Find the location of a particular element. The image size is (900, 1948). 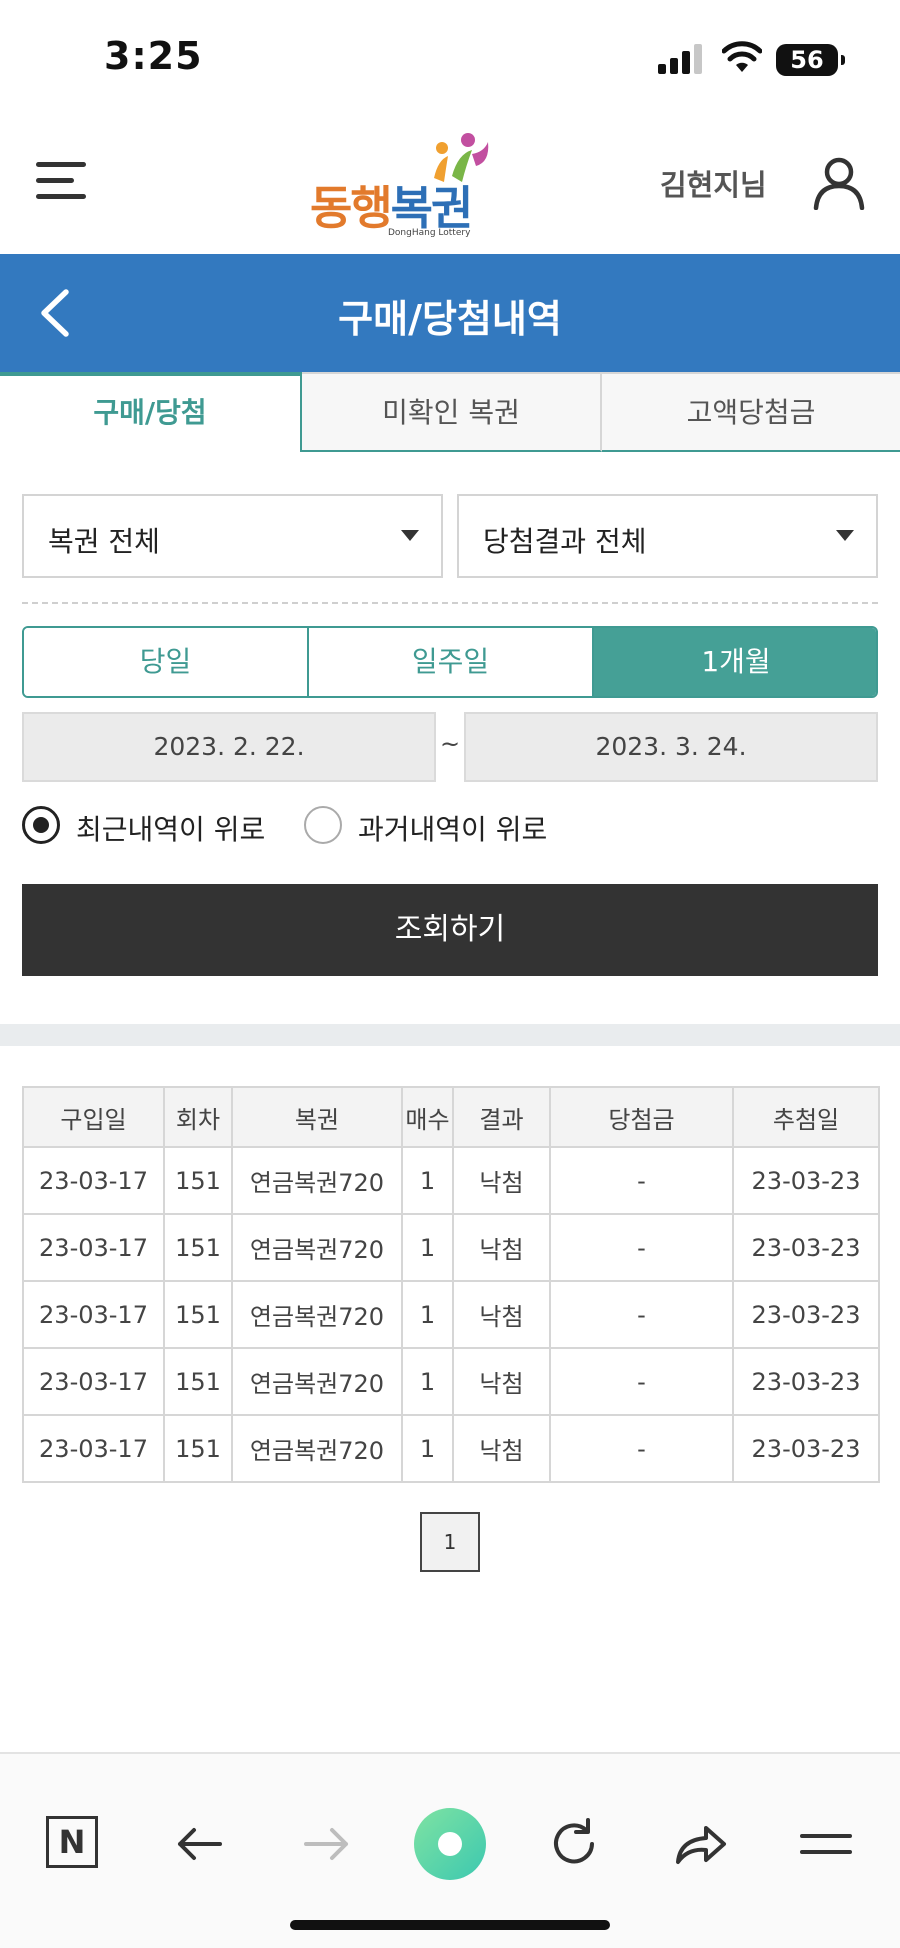

refresh-icon is located at coordinates (574, 1844).